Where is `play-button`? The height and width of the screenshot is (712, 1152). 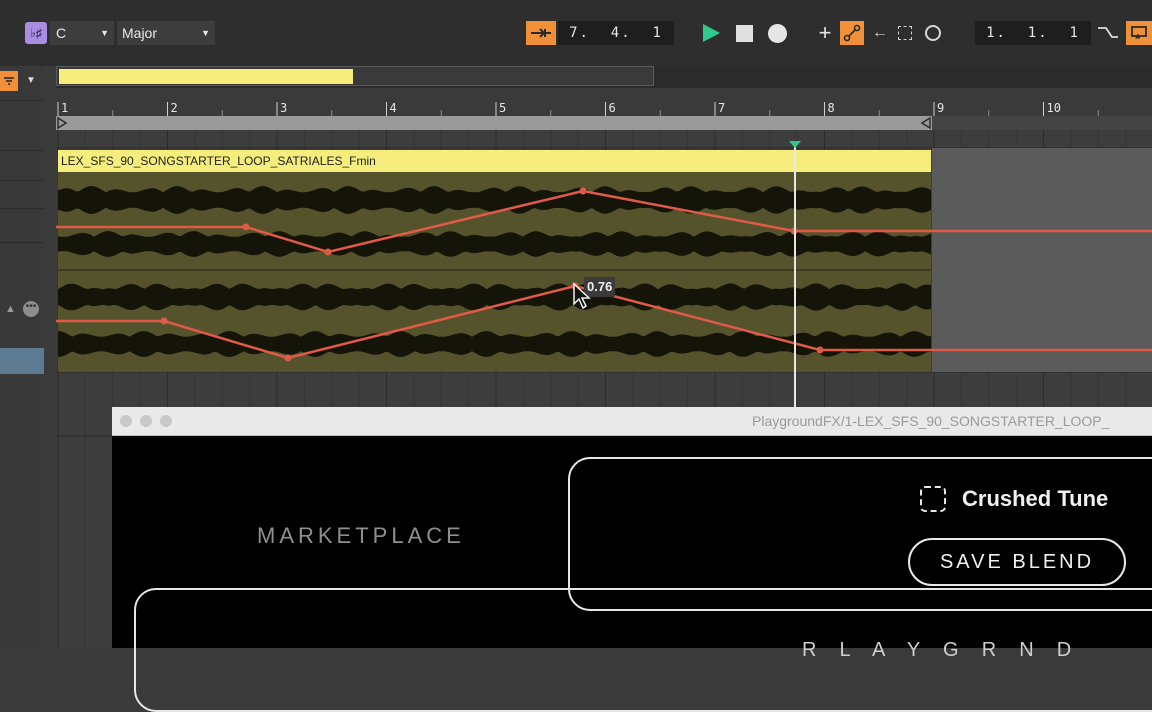 play-button is located at coordinates (712, 34).